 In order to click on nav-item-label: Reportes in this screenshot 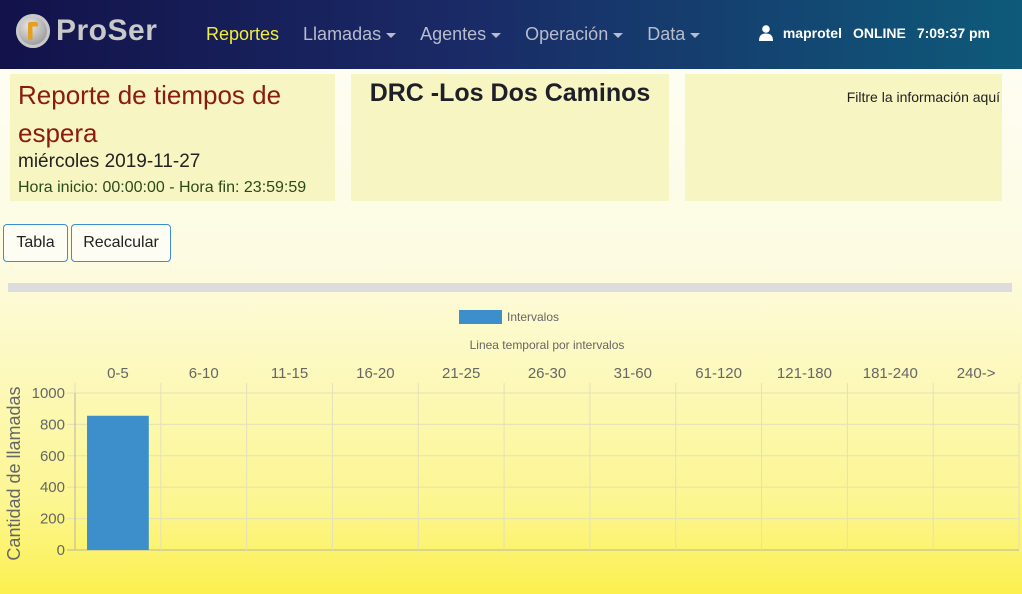, I will do `click(243, 34)`.